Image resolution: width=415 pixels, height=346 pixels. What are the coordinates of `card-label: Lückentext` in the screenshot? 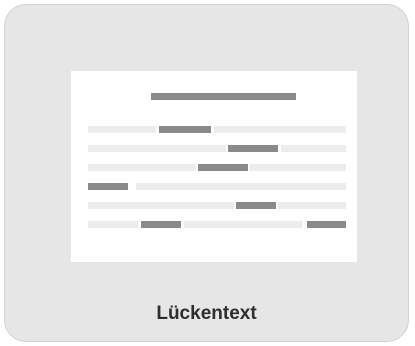 It's located at (206, 313).